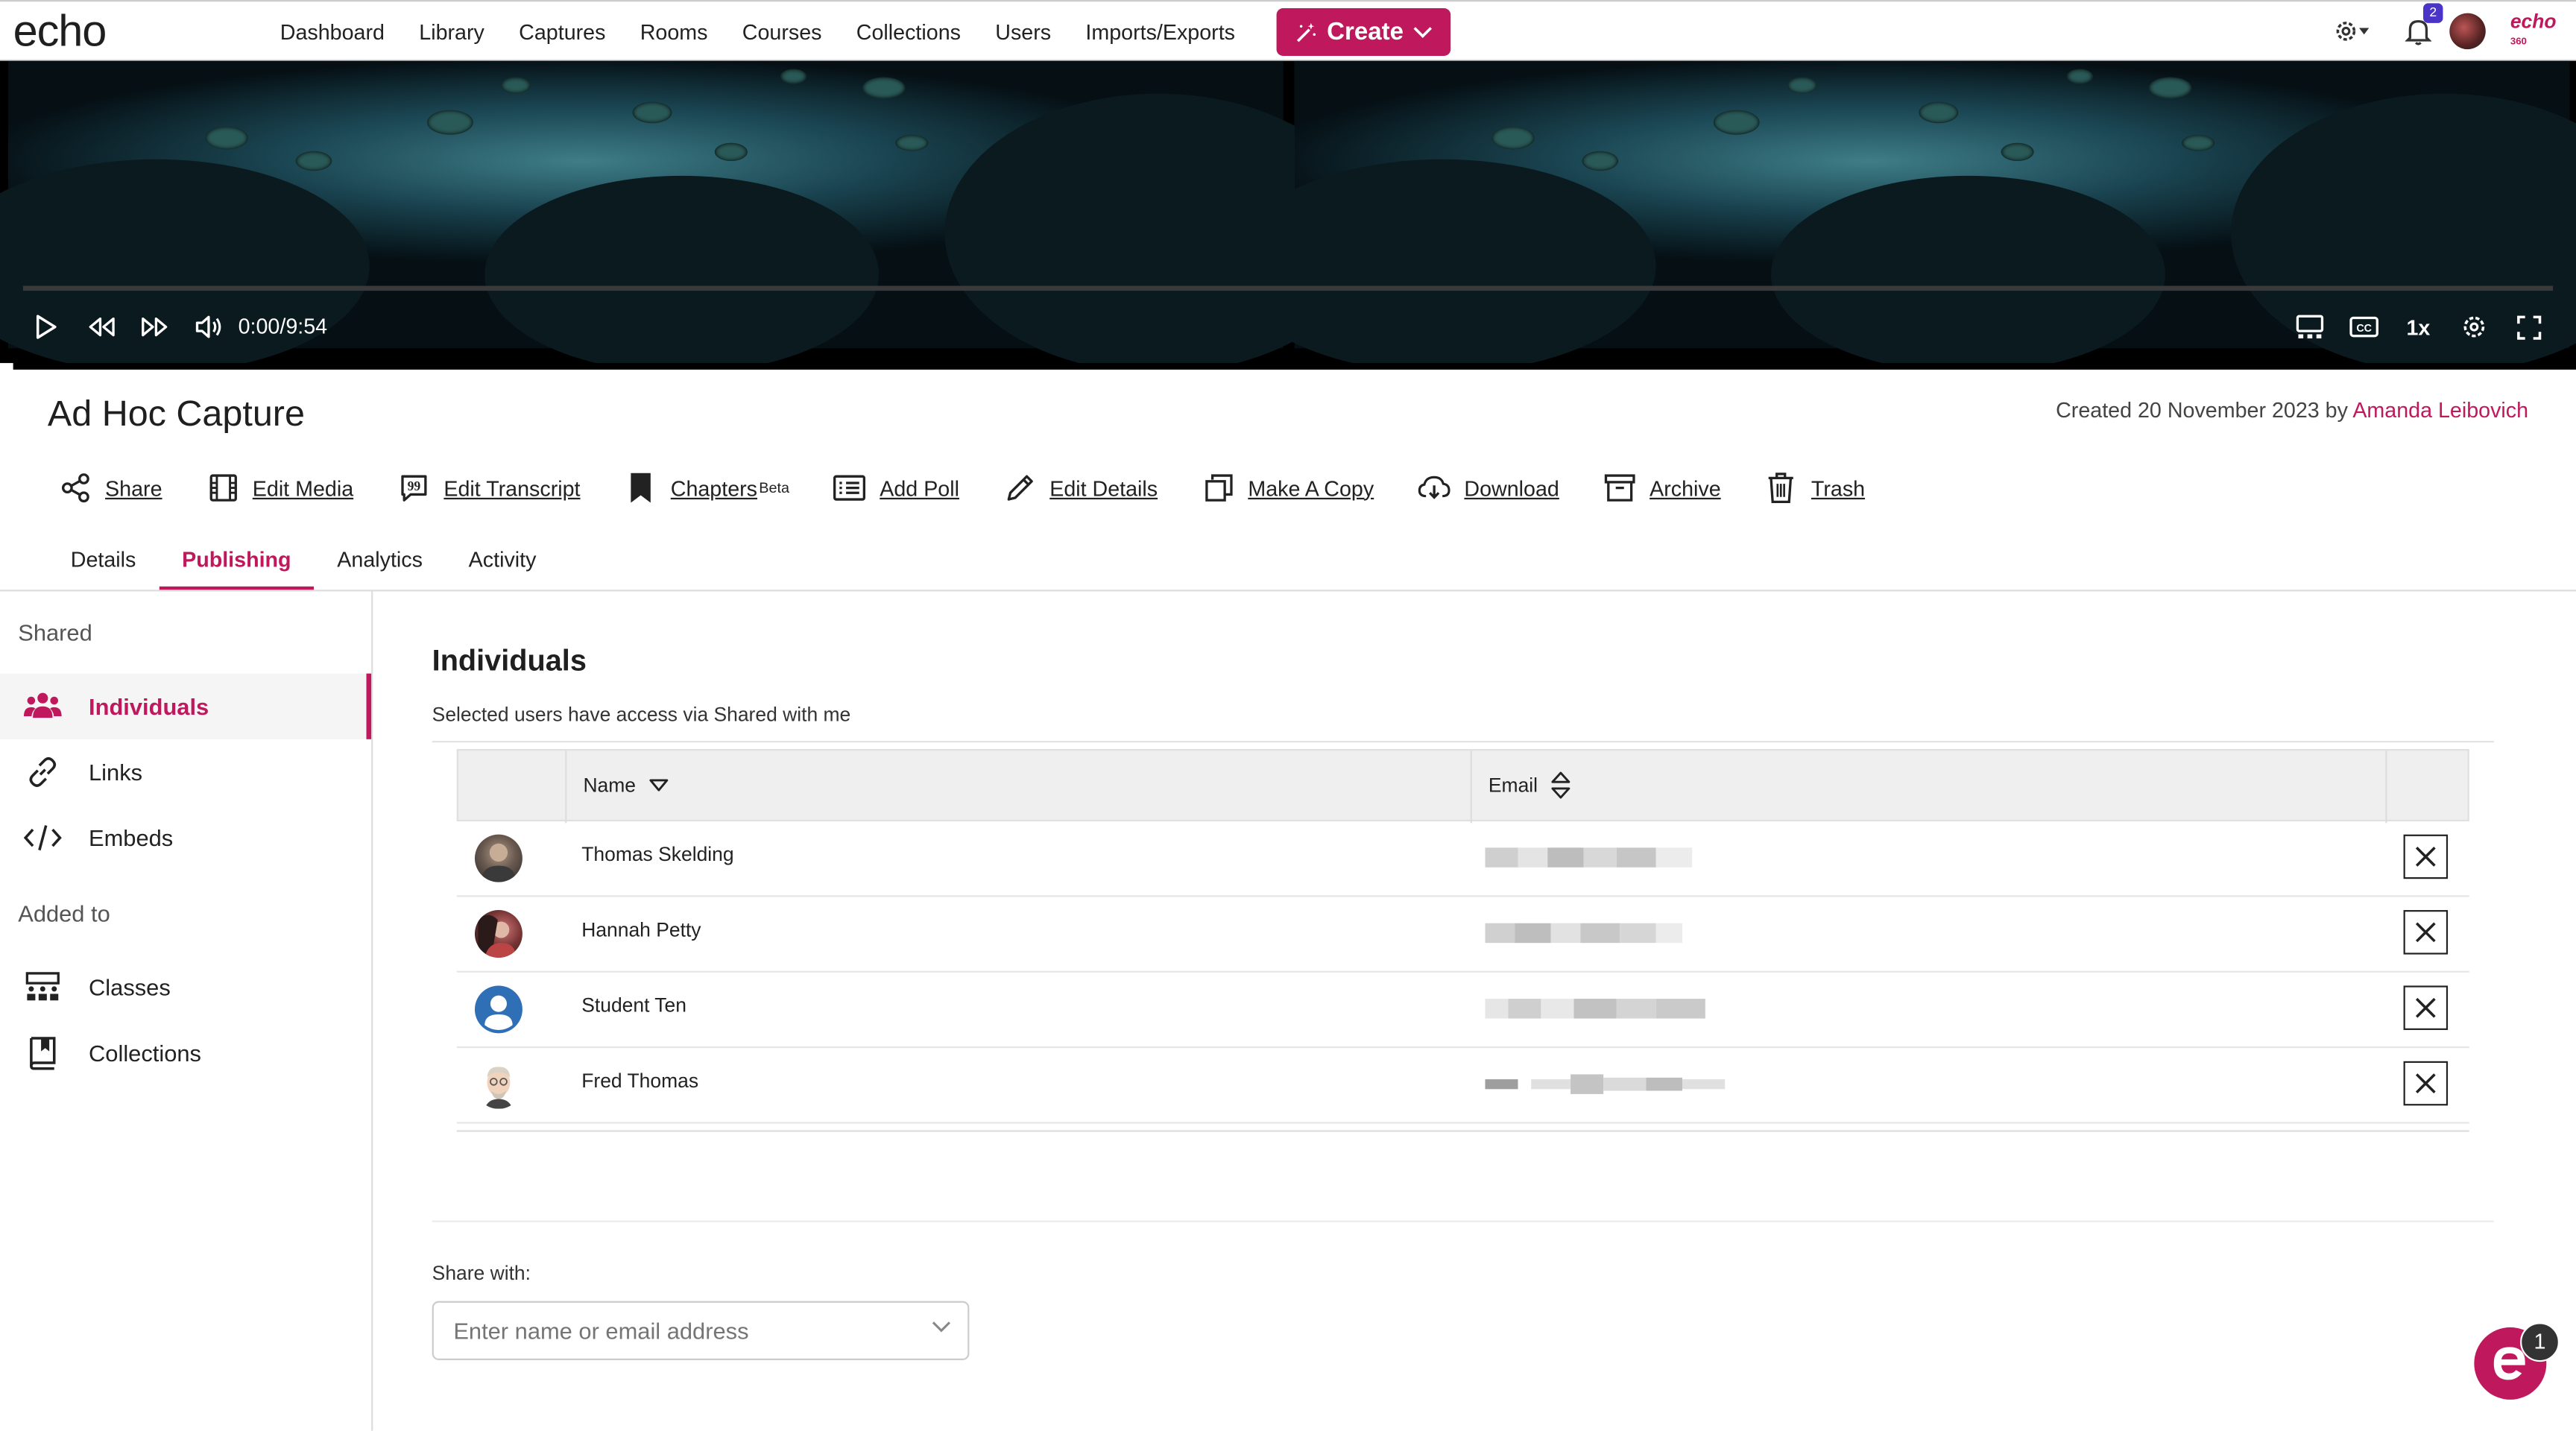  Describe the element at coordinates (333, 32) in the screenshot. I see `nav-dashboard: Dashboard` at that location.